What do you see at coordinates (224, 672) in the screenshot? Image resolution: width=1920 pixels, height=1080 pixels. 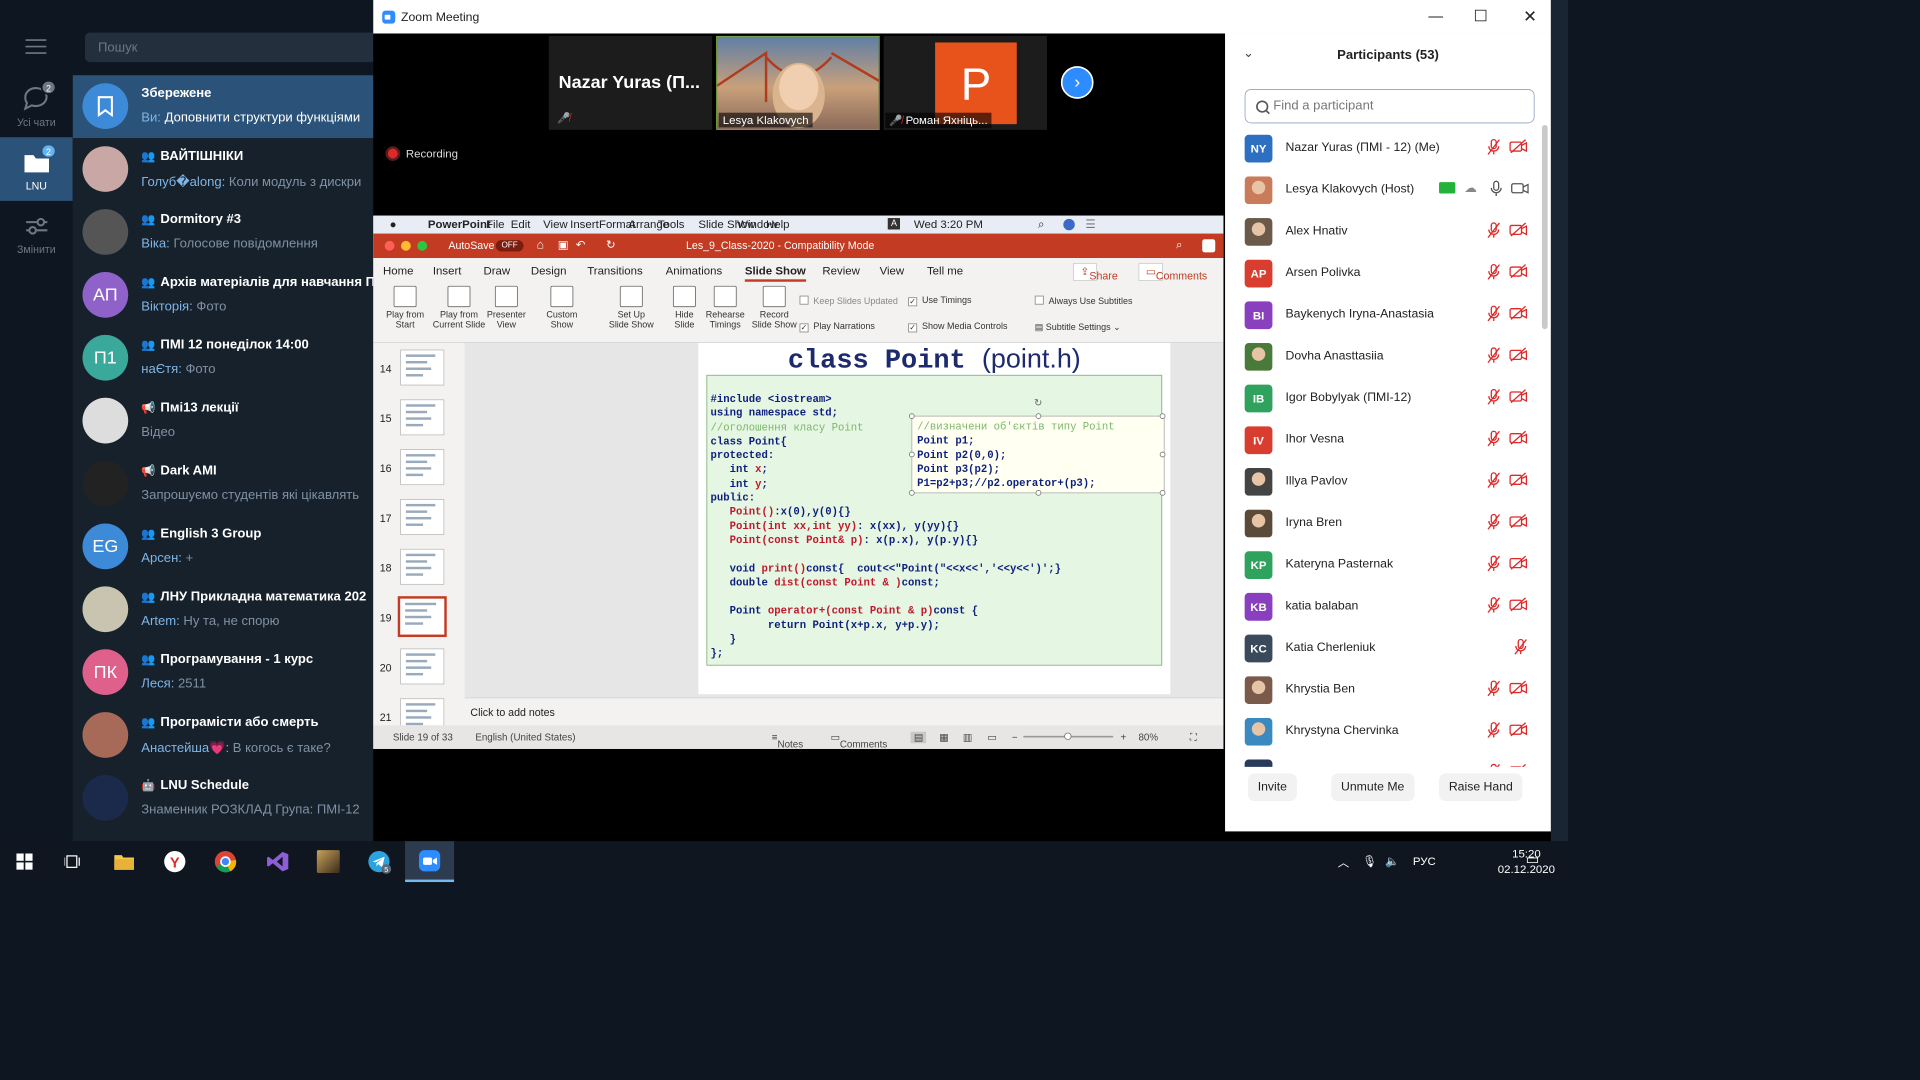 I see `chat-item: ПК 👥 Програмування - 1 курс Леся: 2511` at bounding box center [224, 672].